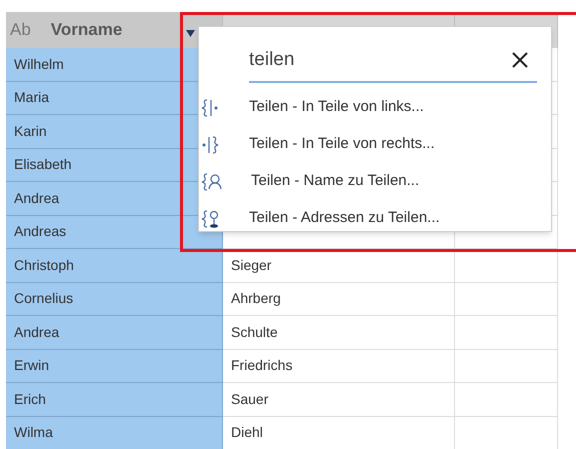 Image resolution: width=576 pixels, height=449 pixels. I want to click on table-cell: Sauer, so click(339, 399).